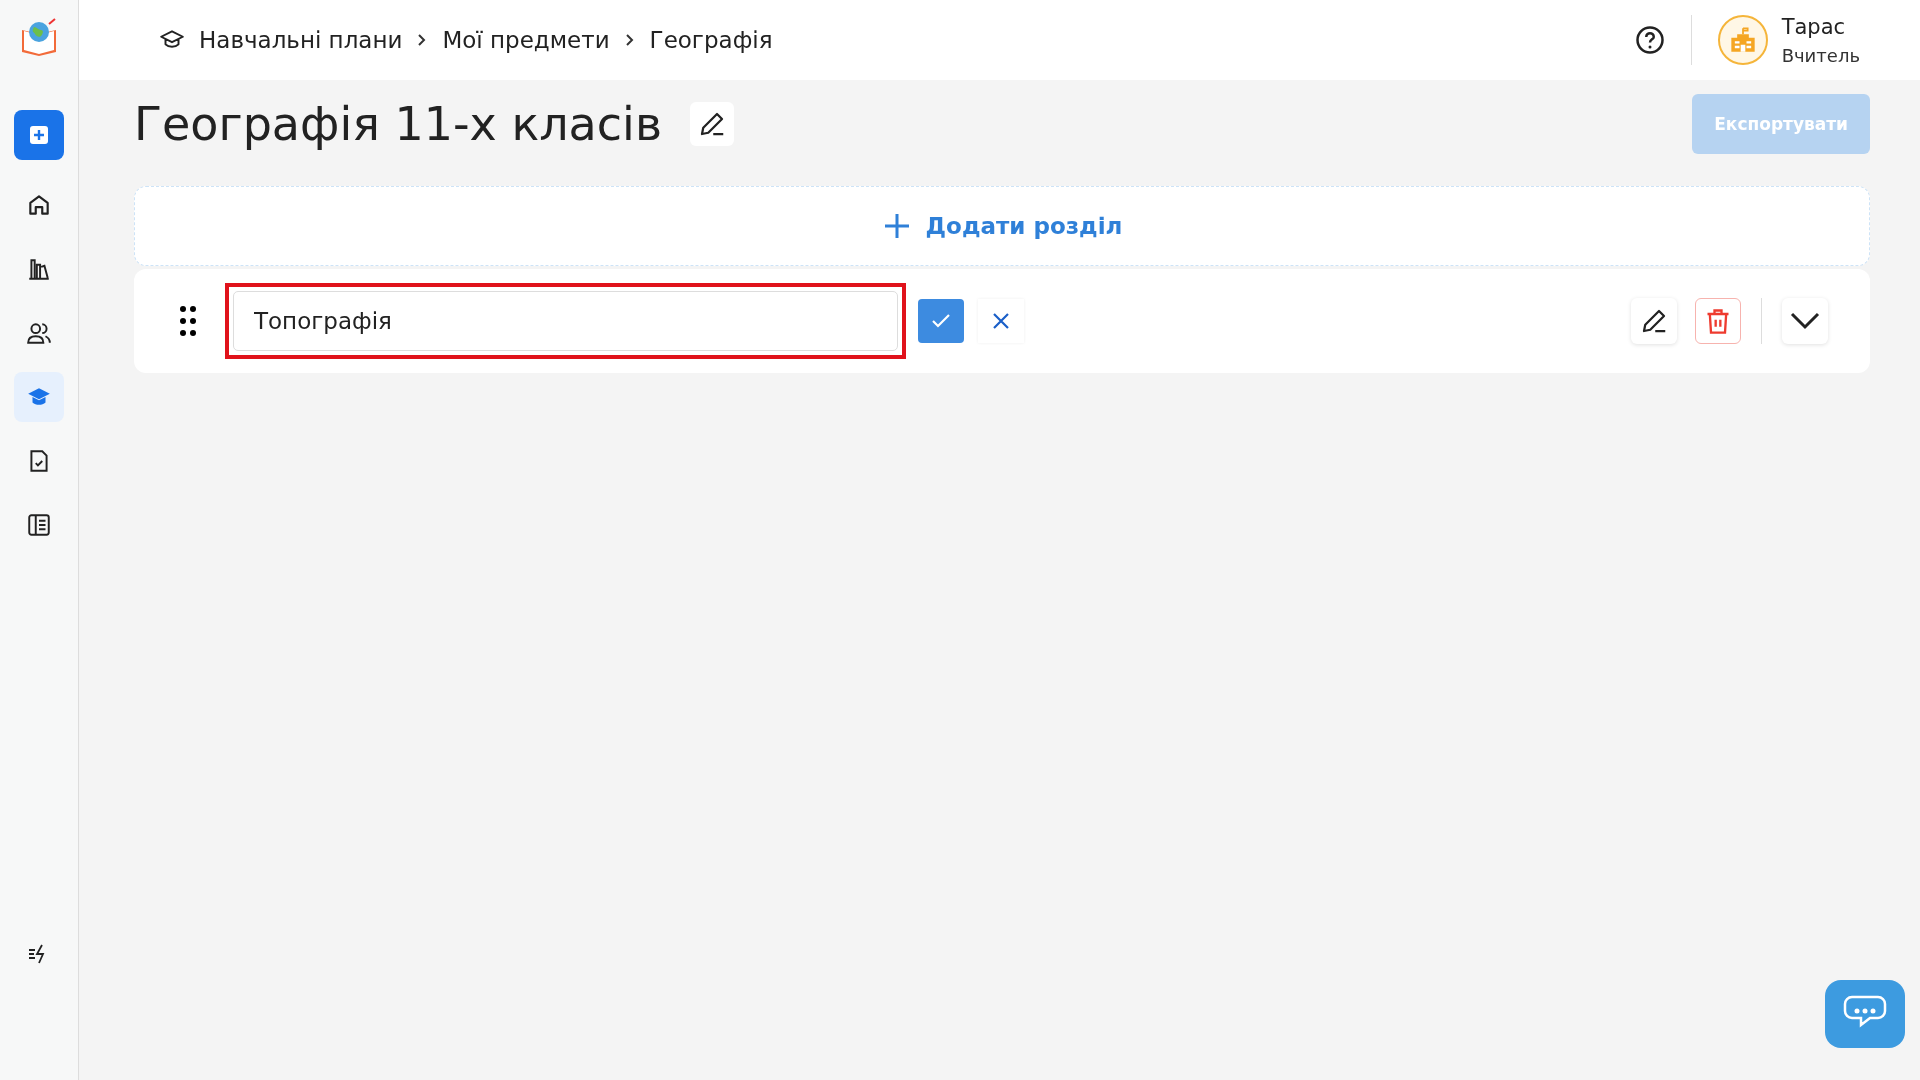 The height and width of the screenshot is (1080, 1920). Describe the element at coordinates (526, 40) in the screenshot. I see `breadcrumb-link: Мої предмети` at that location.